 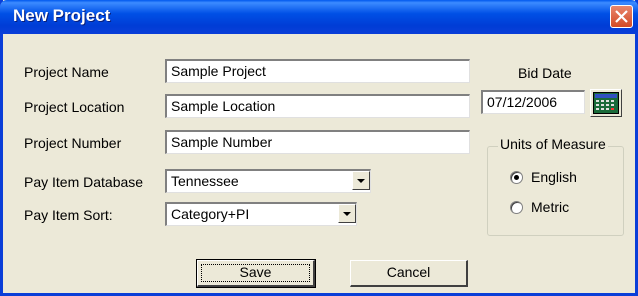 What do you see at coordinates (62, 15) in the screenshot?
I see `dialog-title: New Project` at bounding box center [62, 15].